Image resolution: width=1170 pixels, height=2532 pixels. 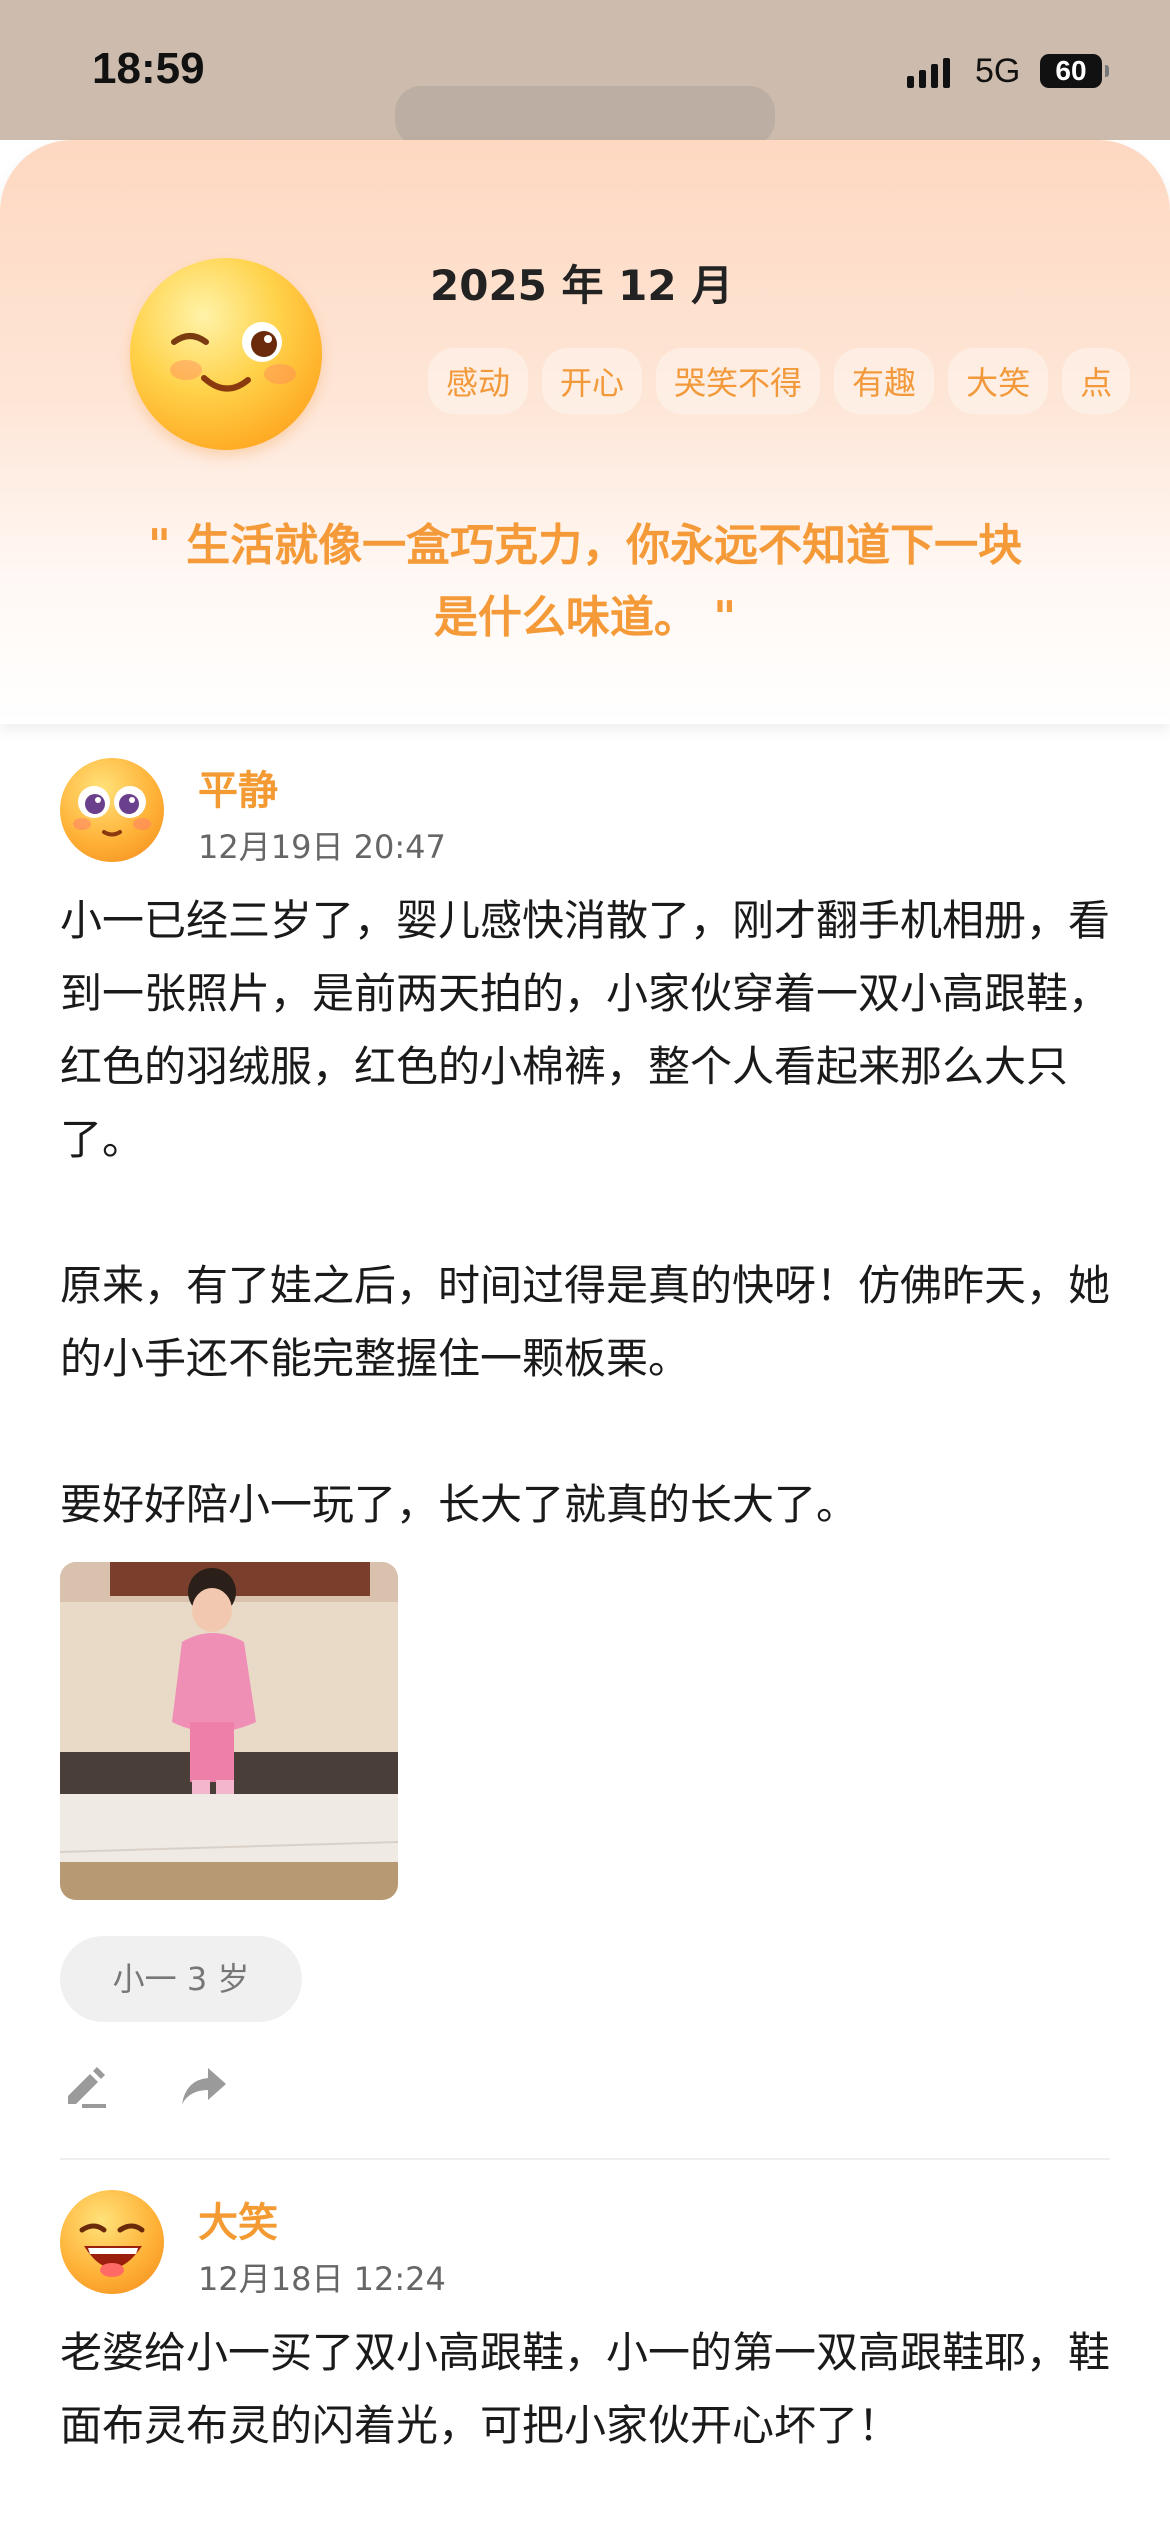 I want to click on status-time: 18:59, so click(x=148, y=68).